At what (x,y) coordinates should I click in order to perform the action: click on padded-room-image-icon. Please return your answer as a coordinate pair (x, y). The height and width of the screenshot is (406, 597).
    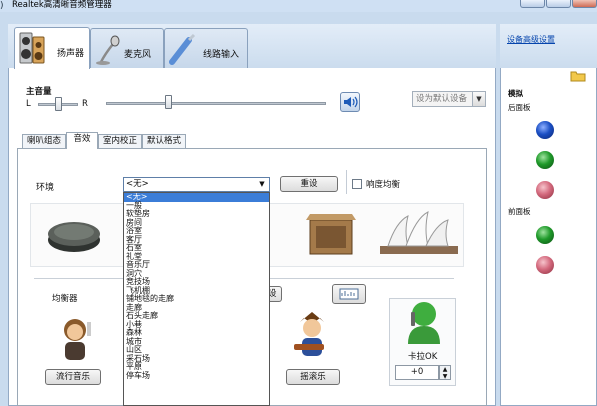
    Looking at the image, I should click on (74, 234).